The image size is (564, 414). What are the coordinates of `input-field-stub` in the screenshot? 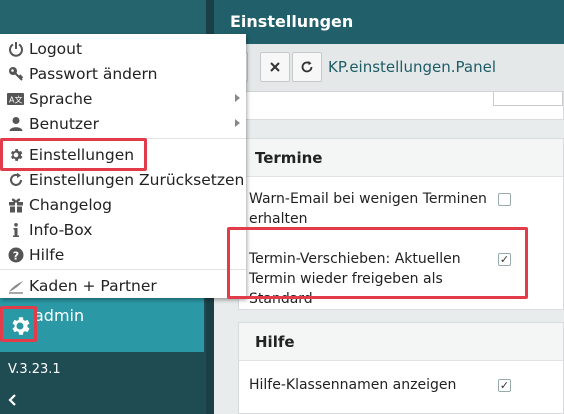 It's located at (528, 99).